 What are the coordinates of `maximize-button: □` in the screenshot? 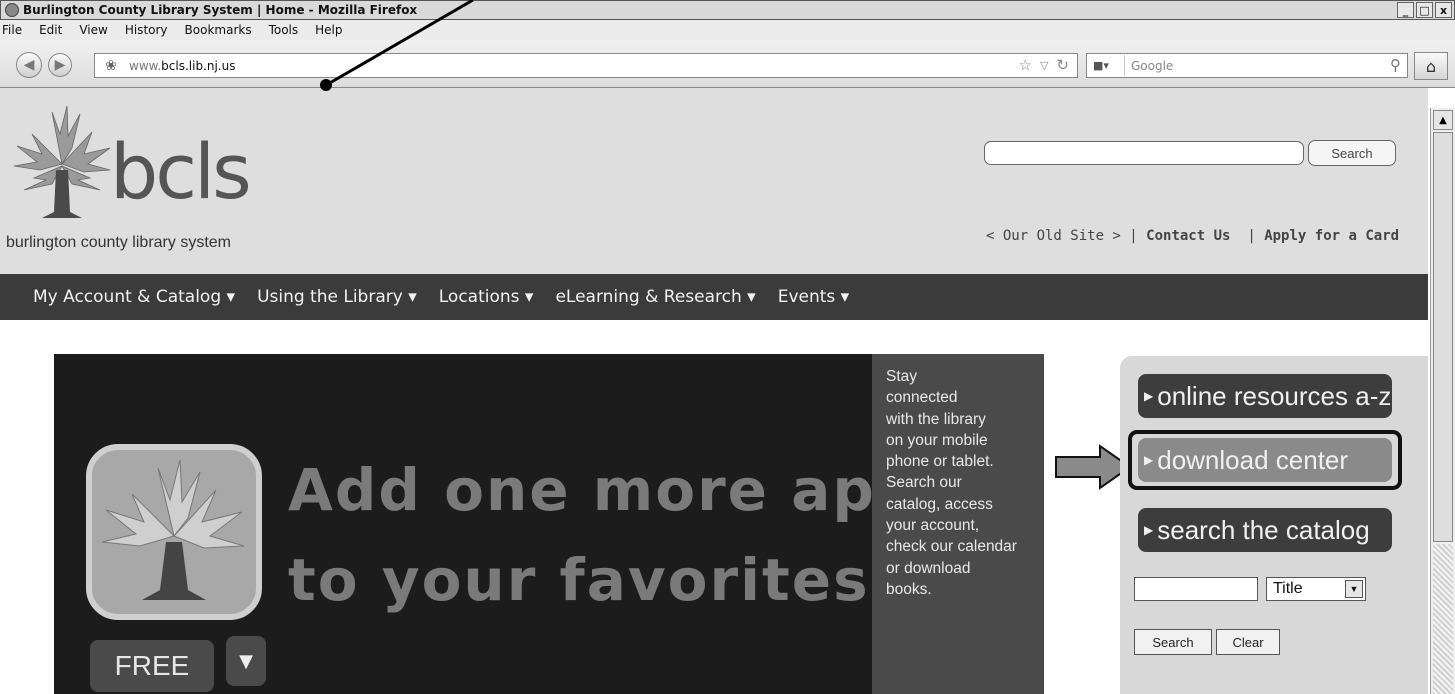 It's located at (1424, 10).